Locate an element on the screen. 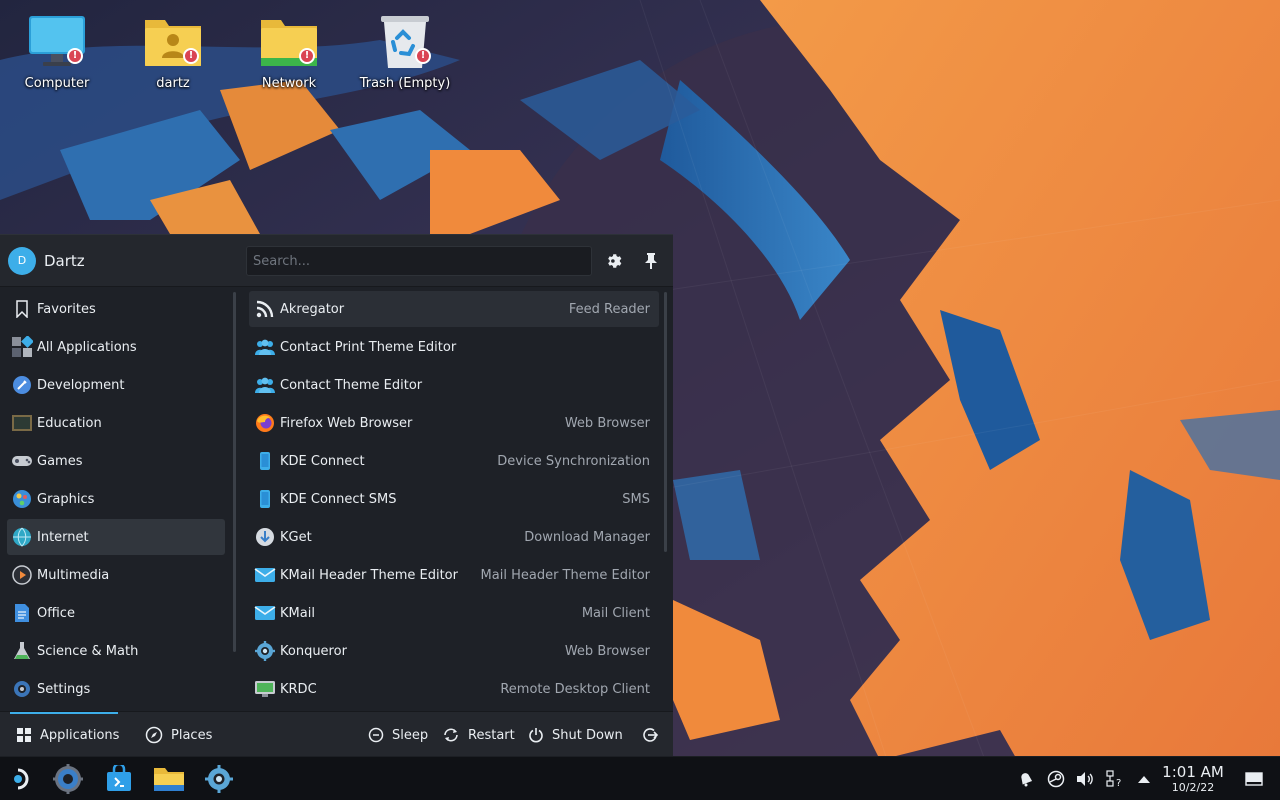 The height and width of the screenshot is (800, 1280). tray-volume is located at coordinates (1085, 779).